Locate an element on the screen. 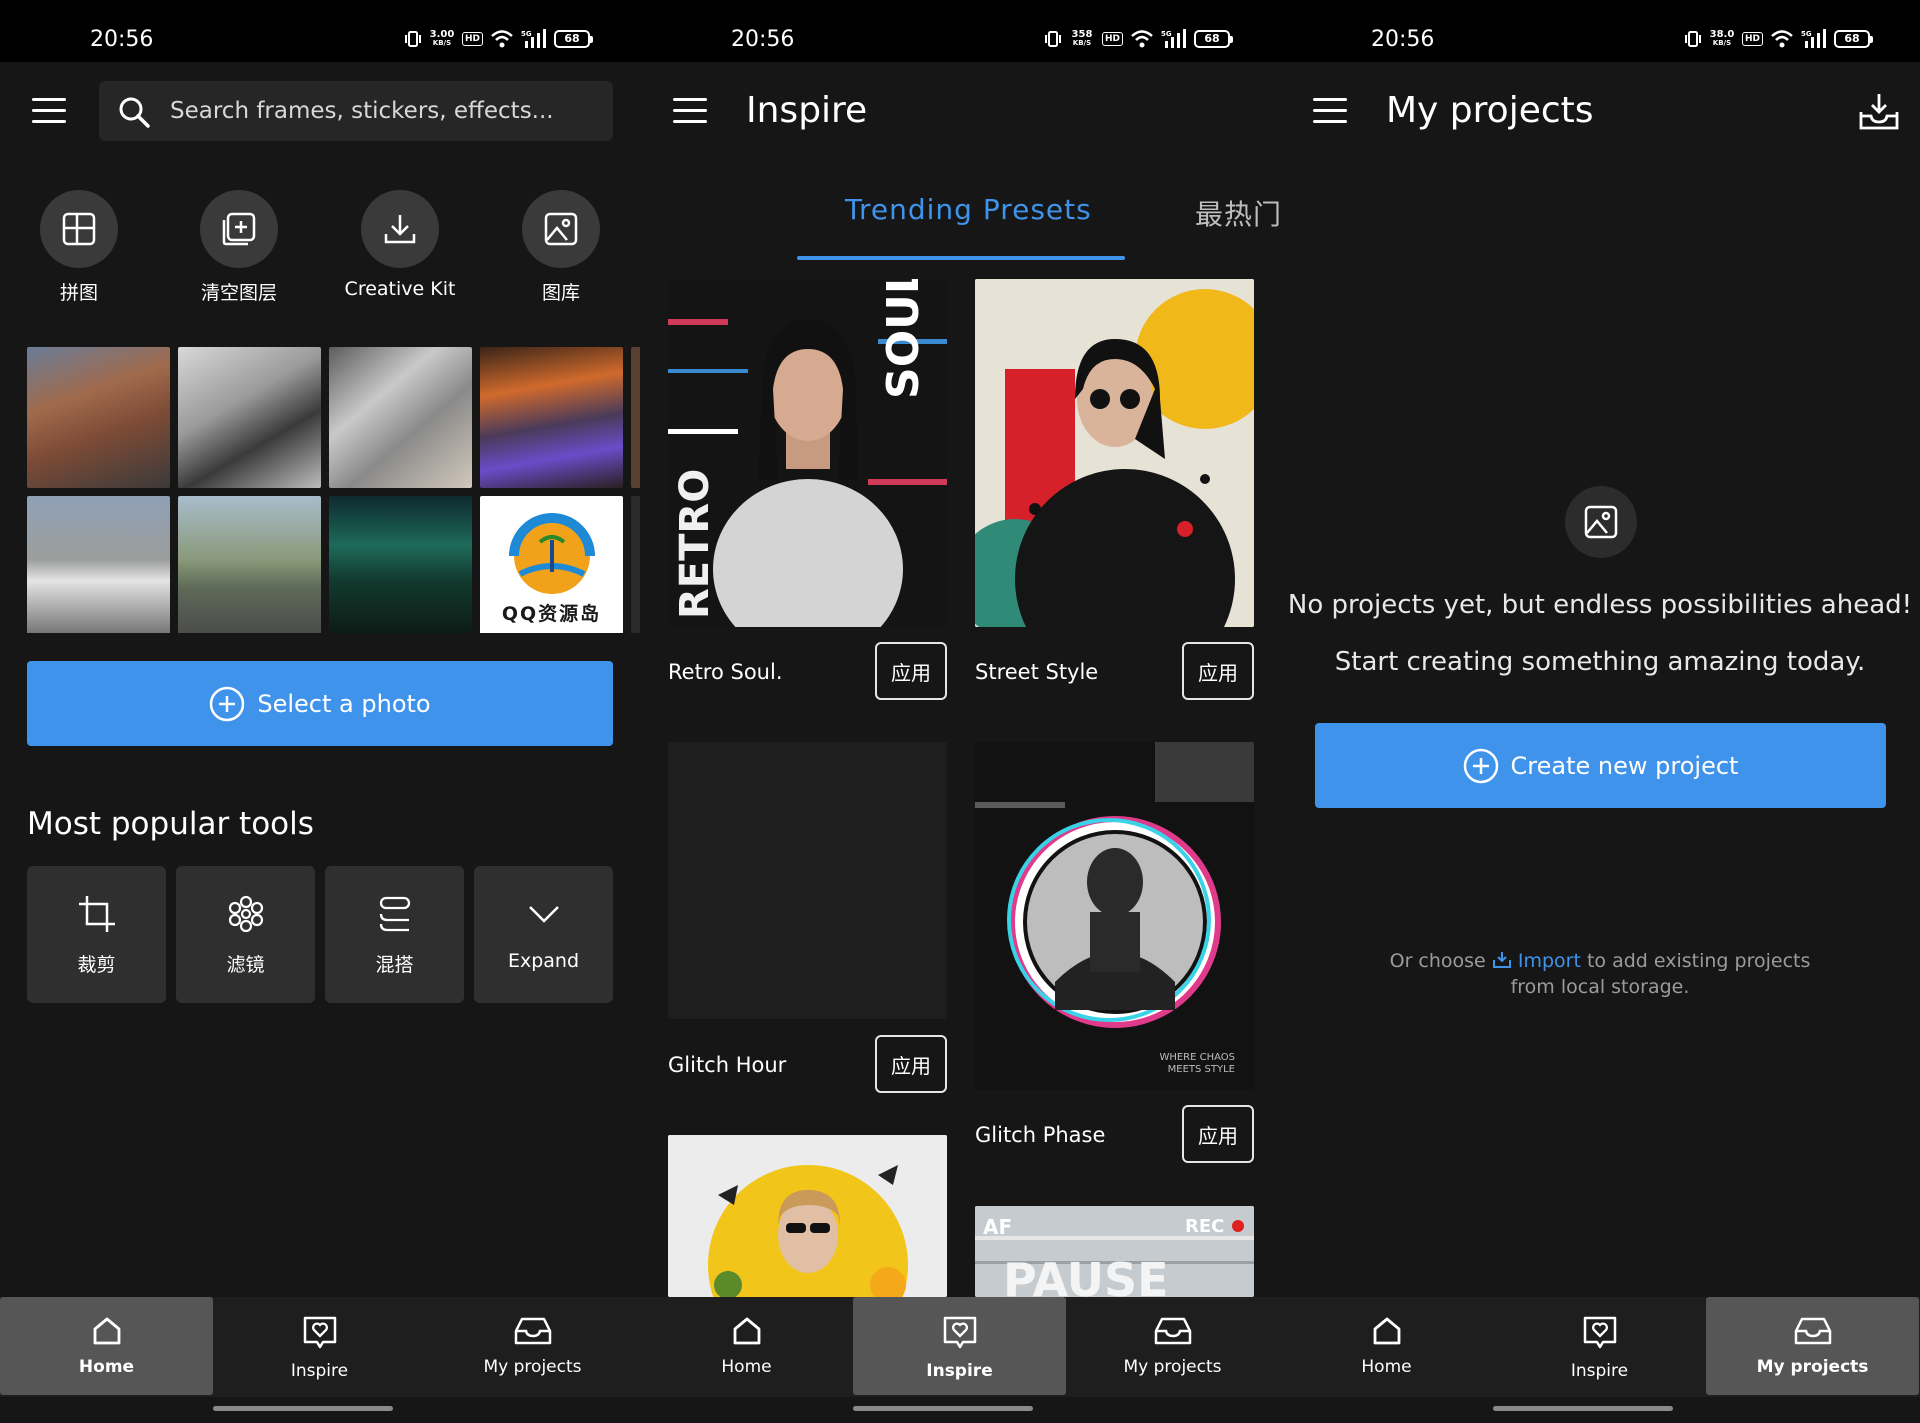 This screenshot has height=1423, width=1920. svg-text: WHERE CHAOS is located at coordinates (1197, 1057).